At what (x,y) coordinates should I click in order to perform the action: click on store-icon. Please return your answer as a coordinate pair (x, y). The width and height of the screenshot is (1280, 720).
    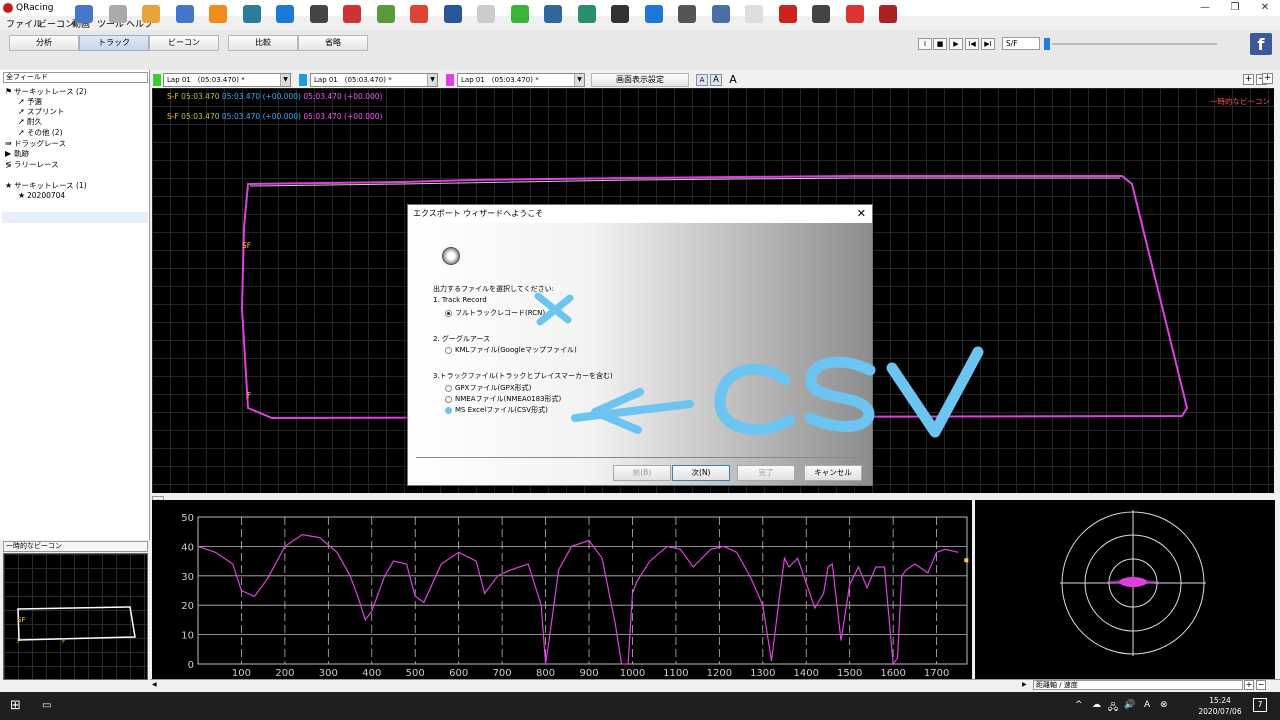
    Looking at the image, I should click on (586, 14).